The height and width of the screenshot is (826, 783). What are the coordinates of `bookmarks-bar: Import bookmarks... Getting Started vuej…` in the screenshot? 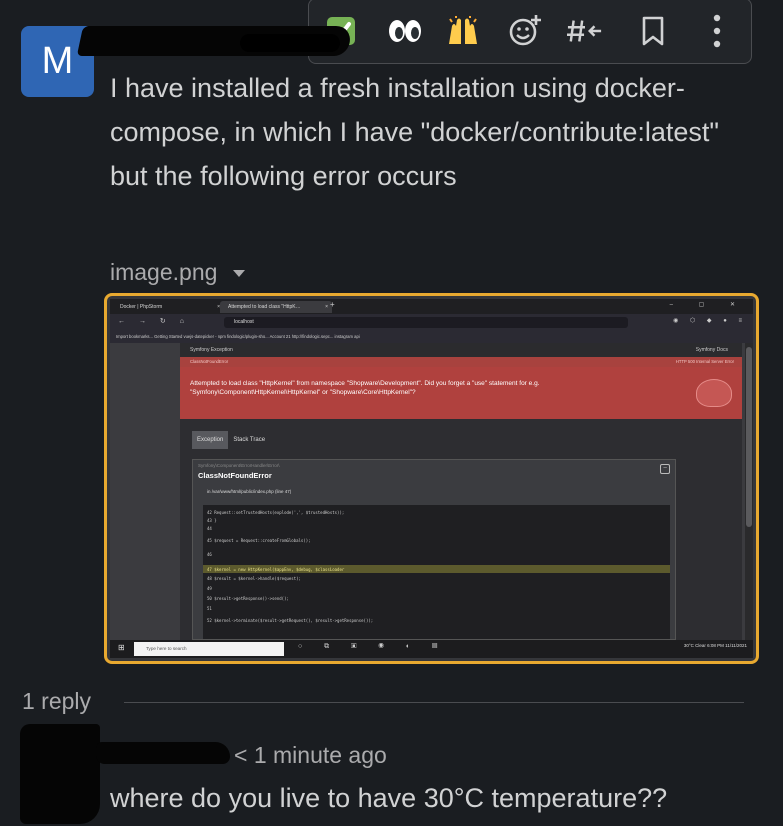 It's located at (431, 337).